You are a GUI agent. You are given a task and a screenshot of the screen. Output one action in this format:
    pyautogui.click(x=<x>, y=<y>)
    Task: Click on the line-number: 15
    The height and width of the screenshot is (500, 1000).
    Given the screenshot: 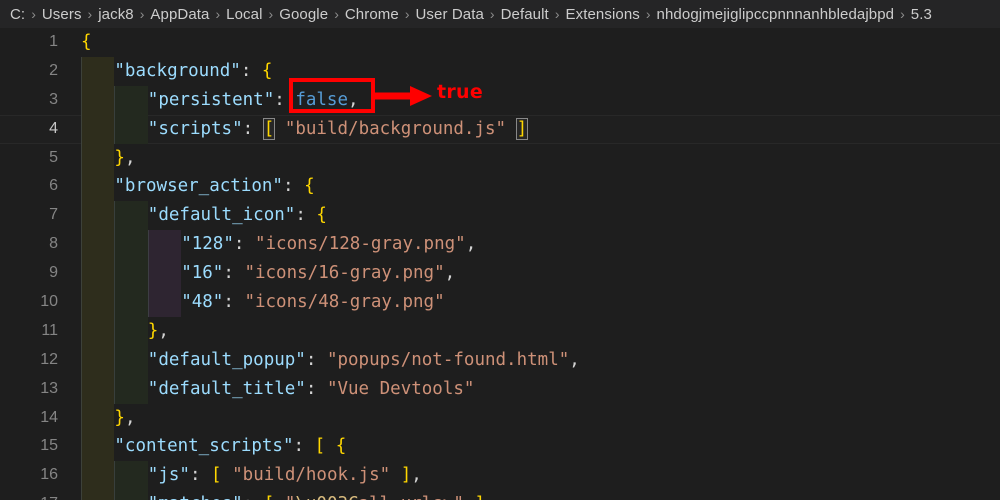 What is the action you would take?
    pyautogui.click(x=49, y=446)
    